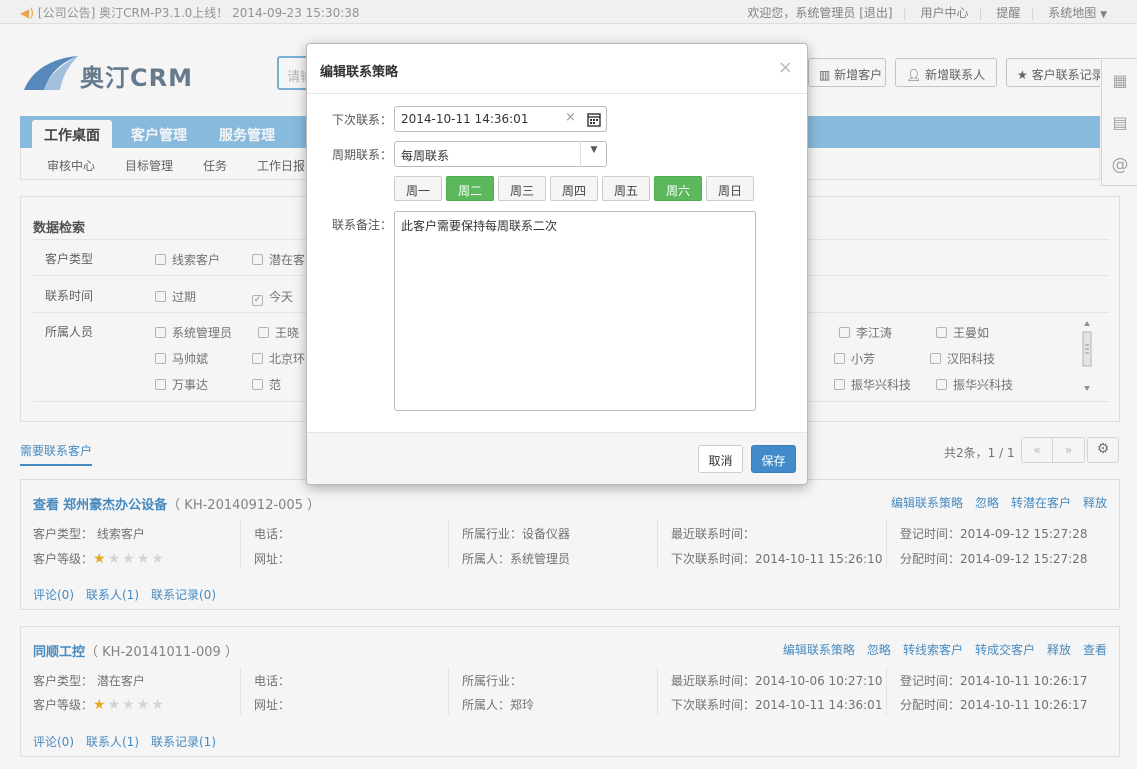 The image size is (1137, 769). What do you see at coordinates (557, 458) in the screenshot?
I see `dialog-footer: 取消 保存` at bounding box center [557, 458].